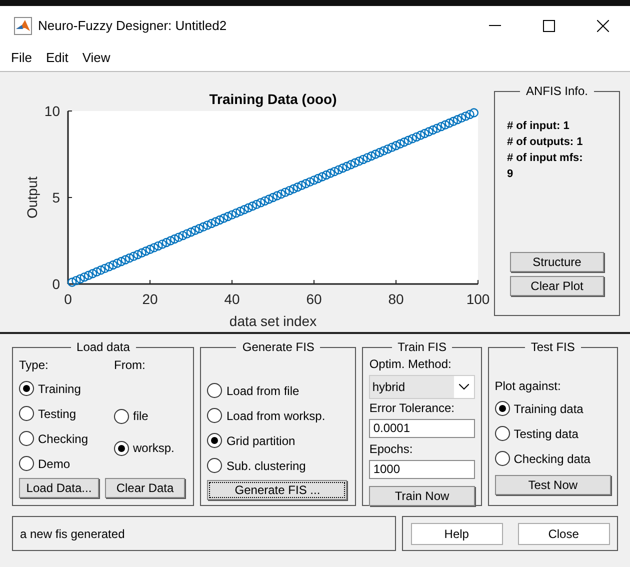 The height and width of the screenshot is (567, 630). I want to click on push-button: Train Now, so click(422, 496).